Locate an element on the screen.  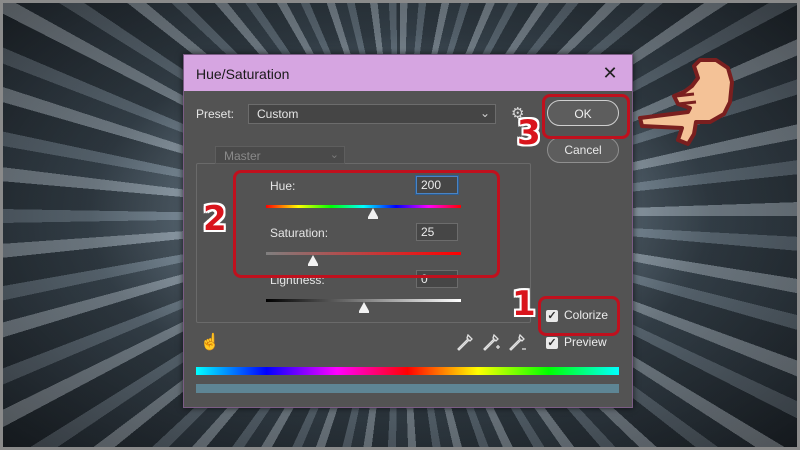
annotation-number-3: 3 is located at coordinates (529, 133).